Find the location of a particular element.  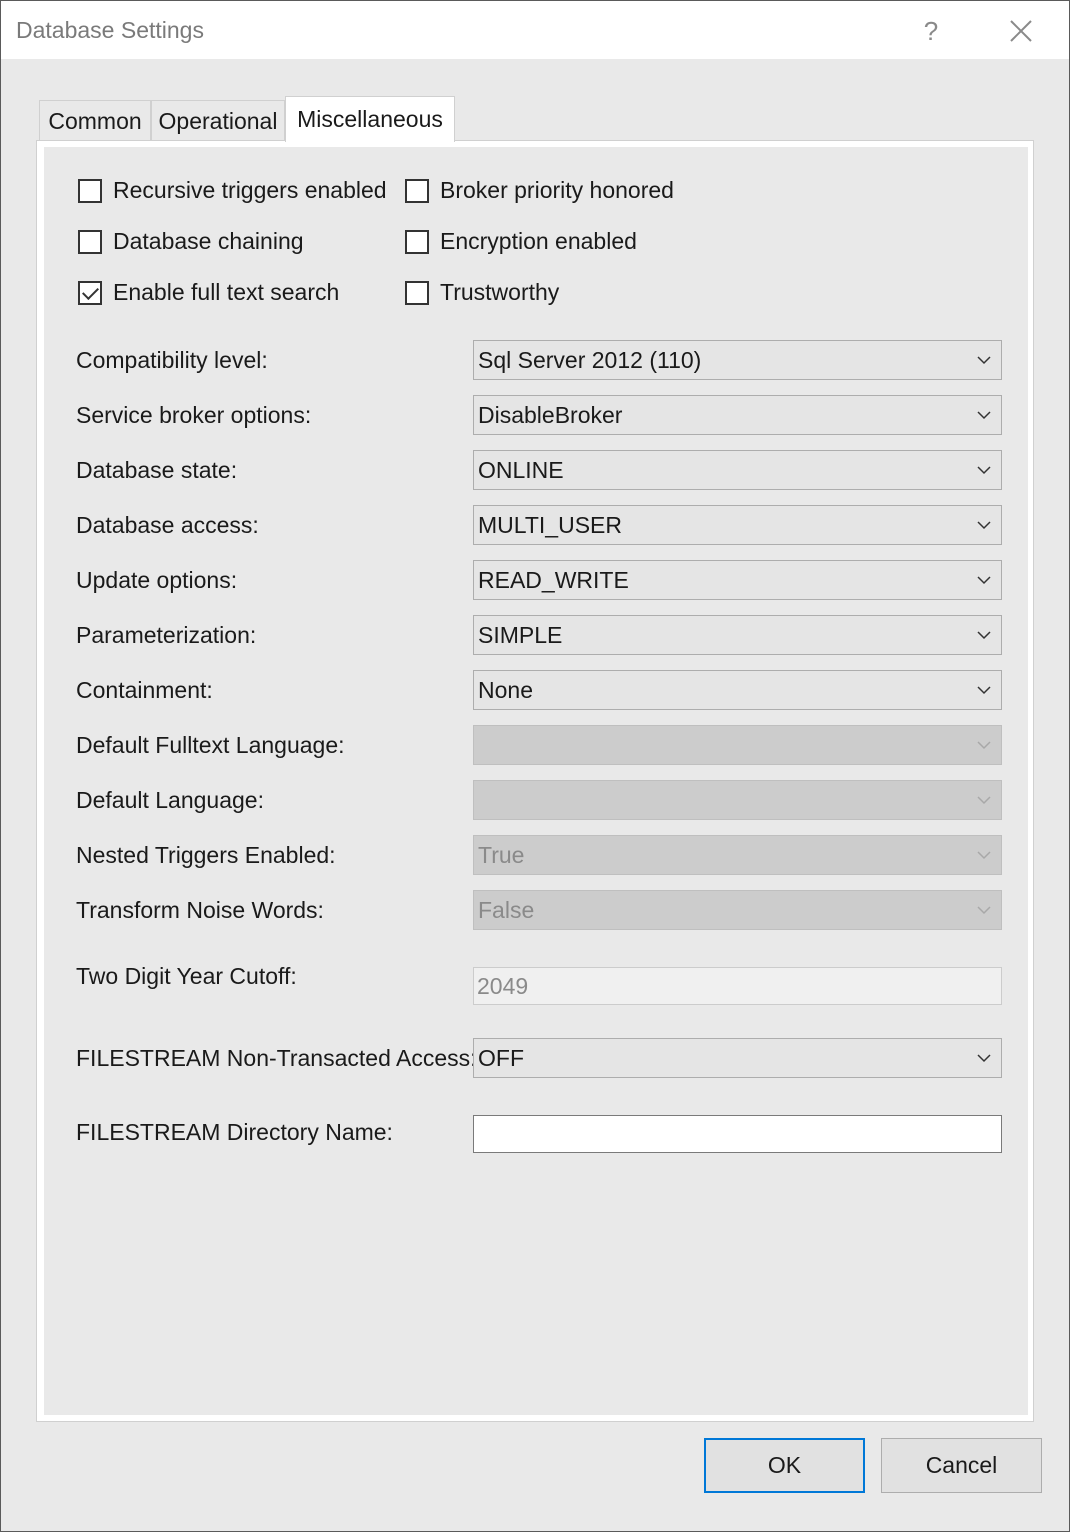

parameterization-label: Parameterization: is located at coordinates (166, 635).